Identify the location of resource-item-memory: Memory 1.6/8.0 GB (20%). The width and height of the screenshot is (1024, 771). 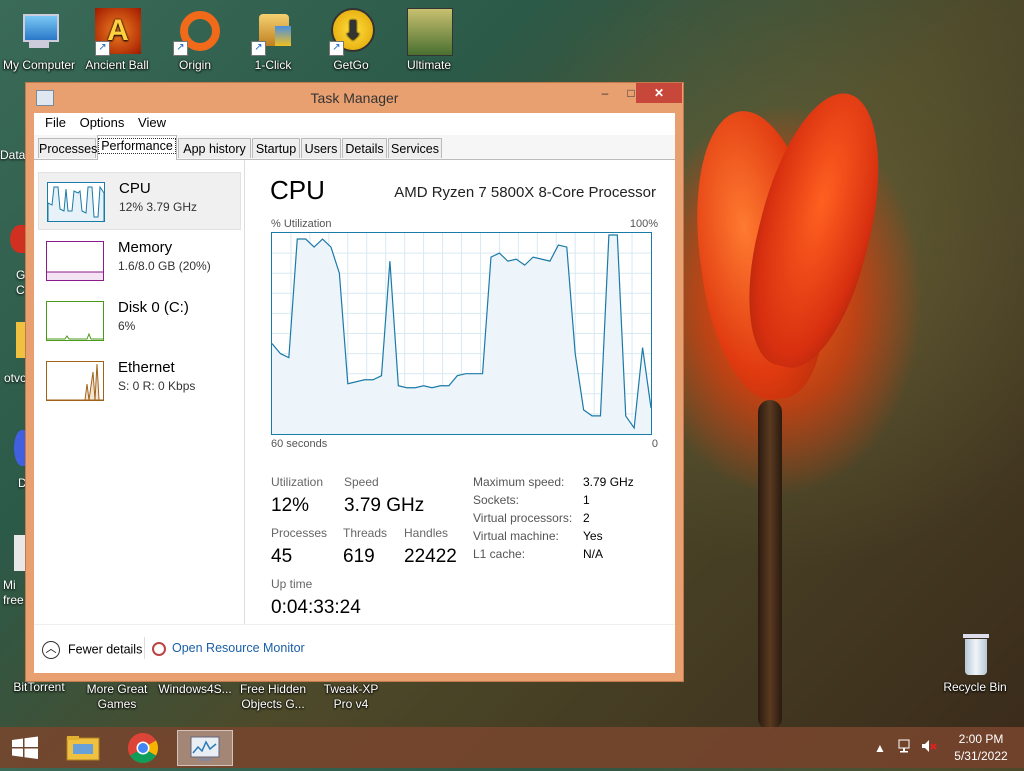
(139, 261).